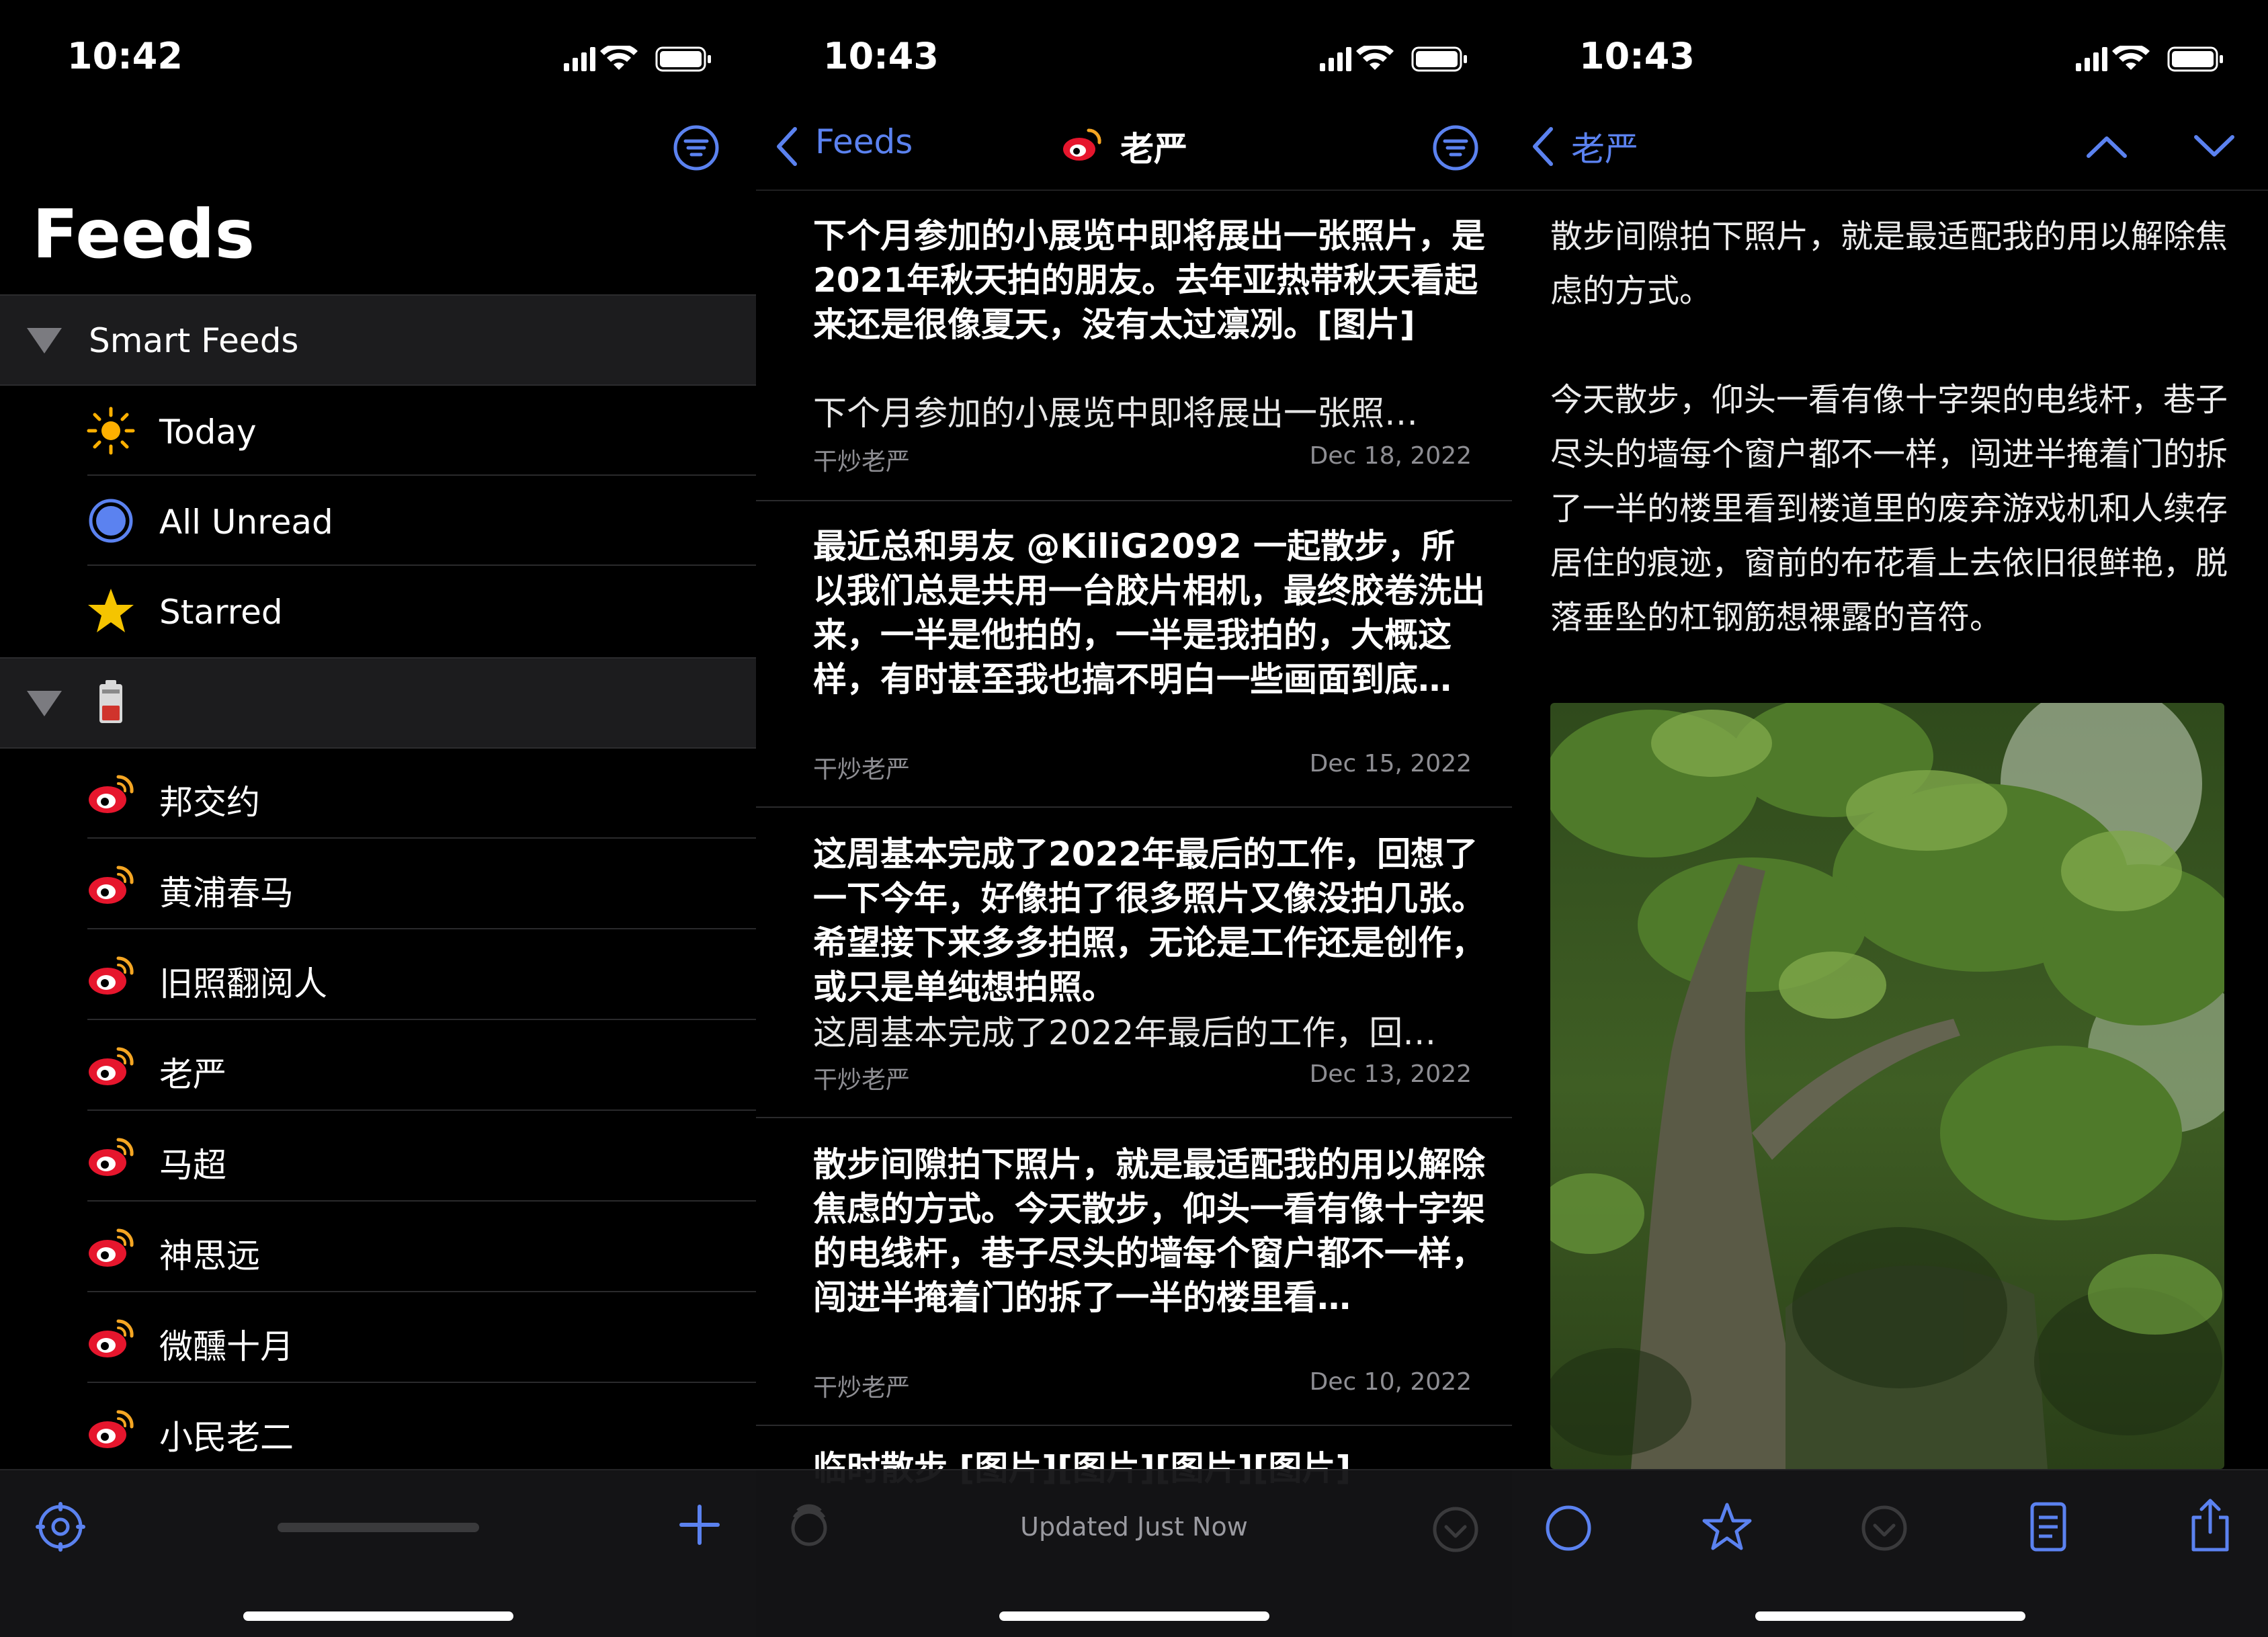  What do you see at coordinates (208, 432) in the screenshot?
I see `sidebar-item-label: Today` at bounding box center [208, 432].